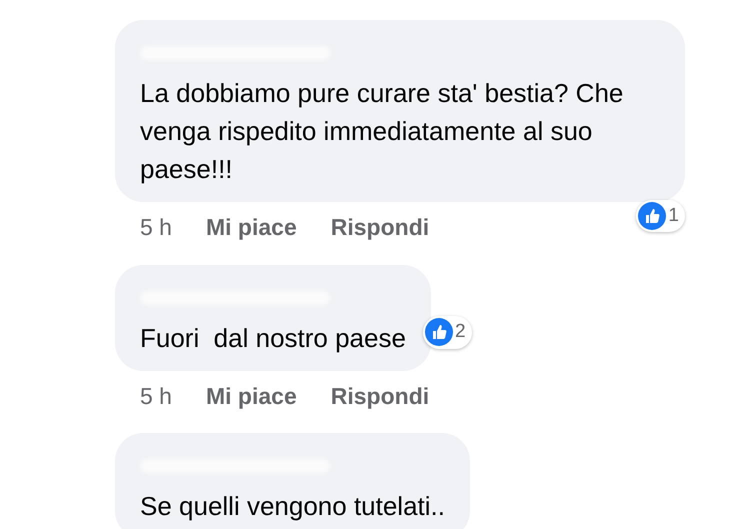  I want to click on reaction-count: 1, so click(673, 216).